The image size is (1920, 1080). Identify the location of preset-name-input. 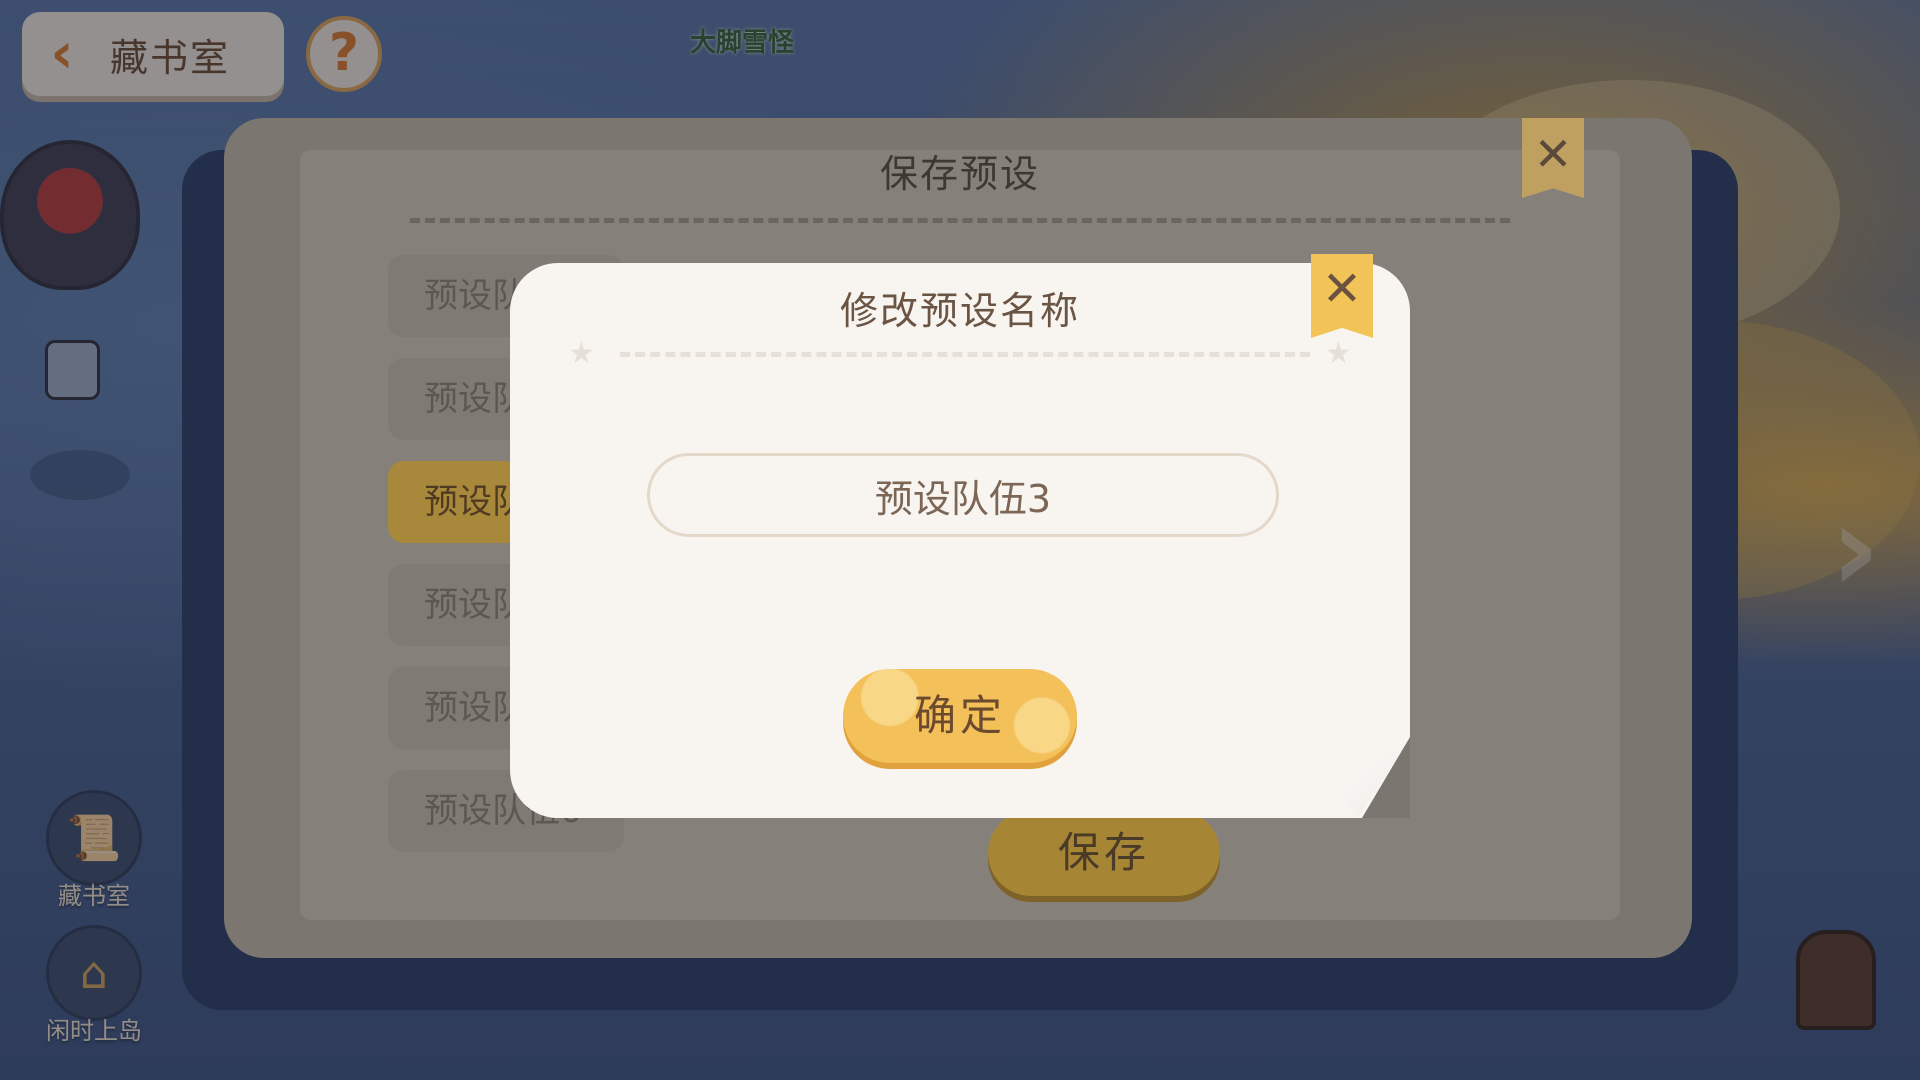
(963, 495).